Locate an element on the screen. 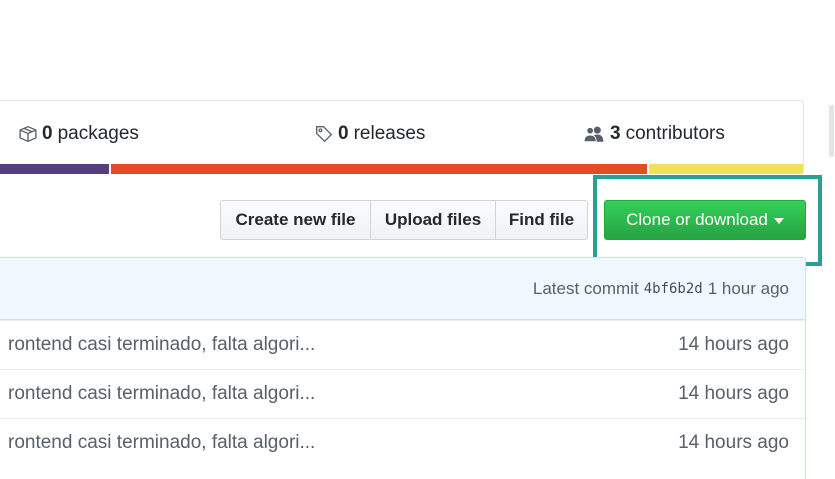 The width and height of the screenshot is (835, 479). file-actions: Create new file Upload files Find file is located at coordinates (404, 220).